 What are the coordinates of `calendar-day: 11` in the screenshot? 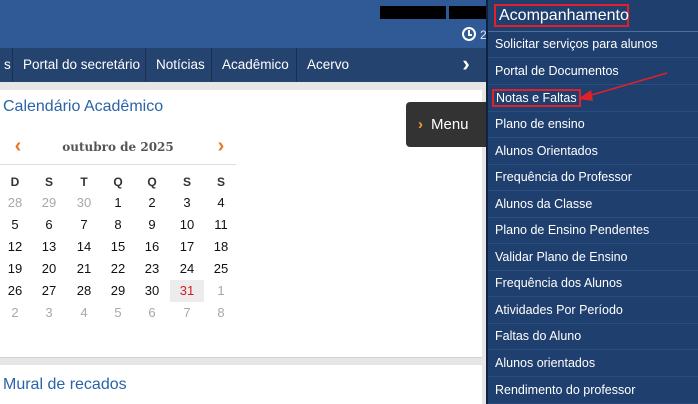 It's located at (221, 225).